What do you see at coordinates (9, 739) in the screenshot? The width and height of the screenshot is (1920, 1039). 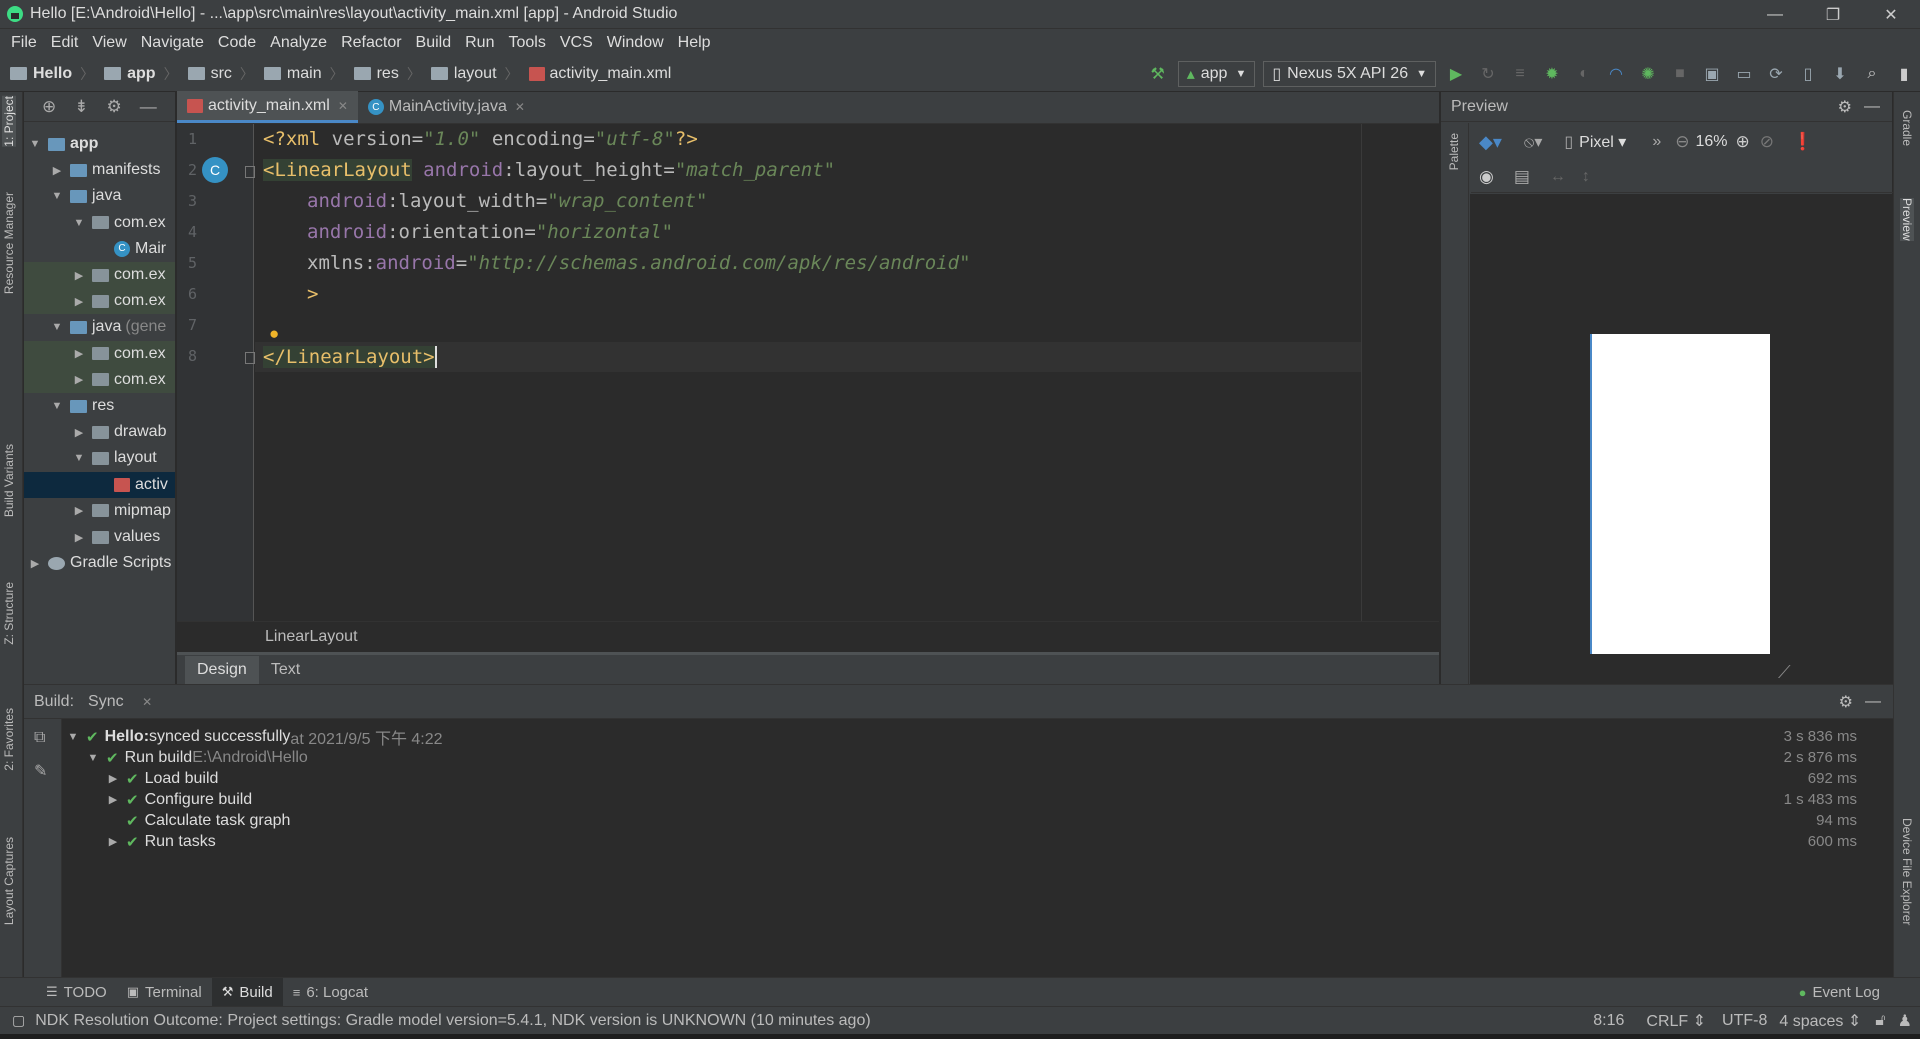 I see `tool-favorites: 2: Favorites` at bounding box center [9, 739].